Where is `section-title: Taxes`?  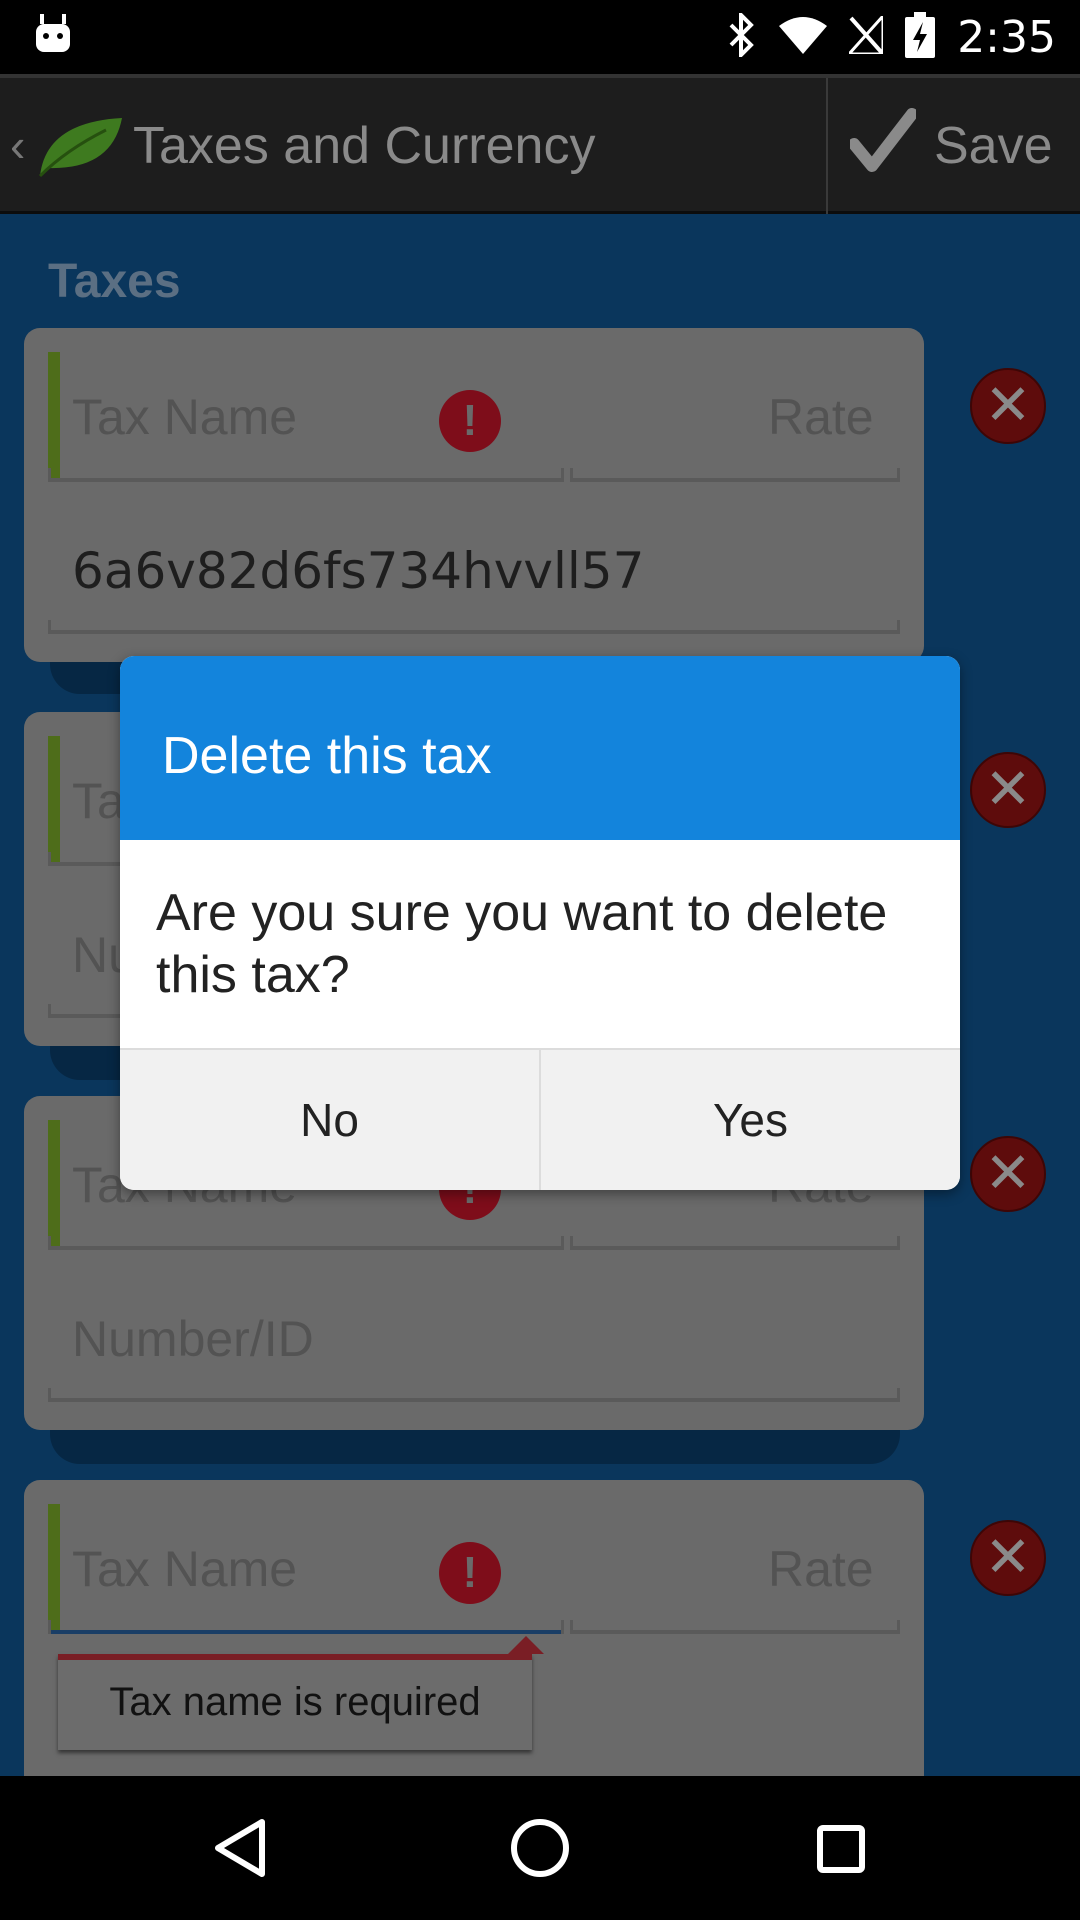 section-title: Taxes is located at coordinates (114, 281).